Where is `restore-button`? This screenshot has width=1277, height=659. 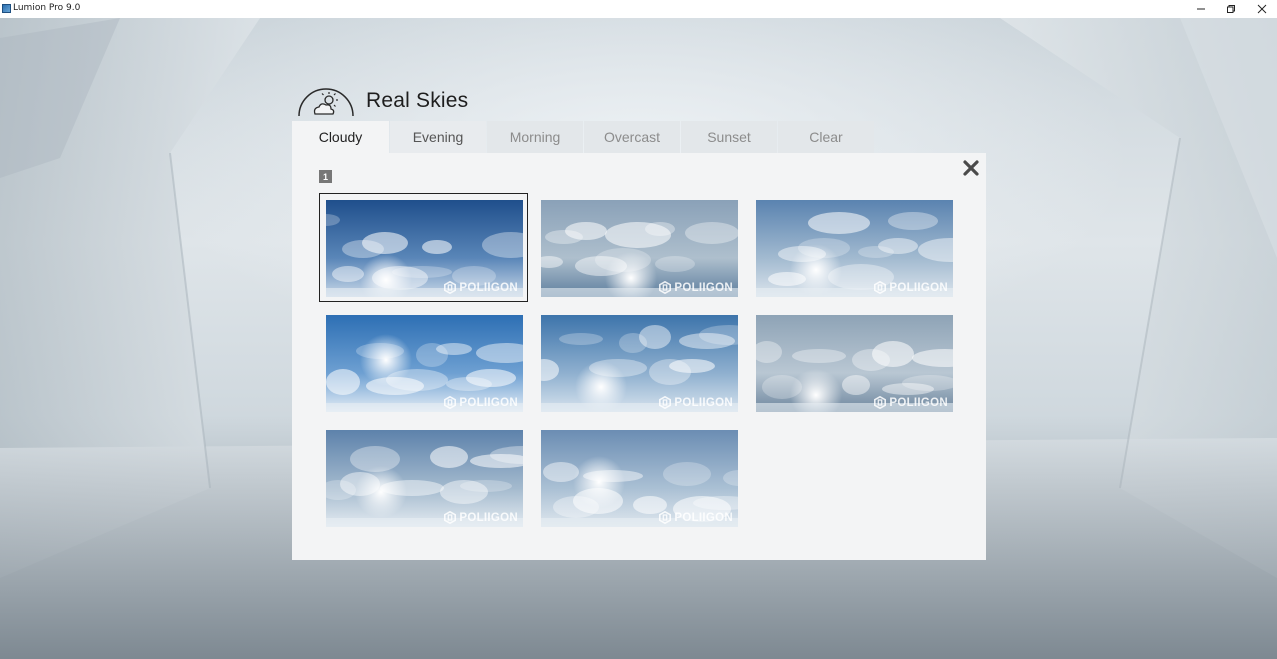
restore-button is located at coordinates (1231, 9).